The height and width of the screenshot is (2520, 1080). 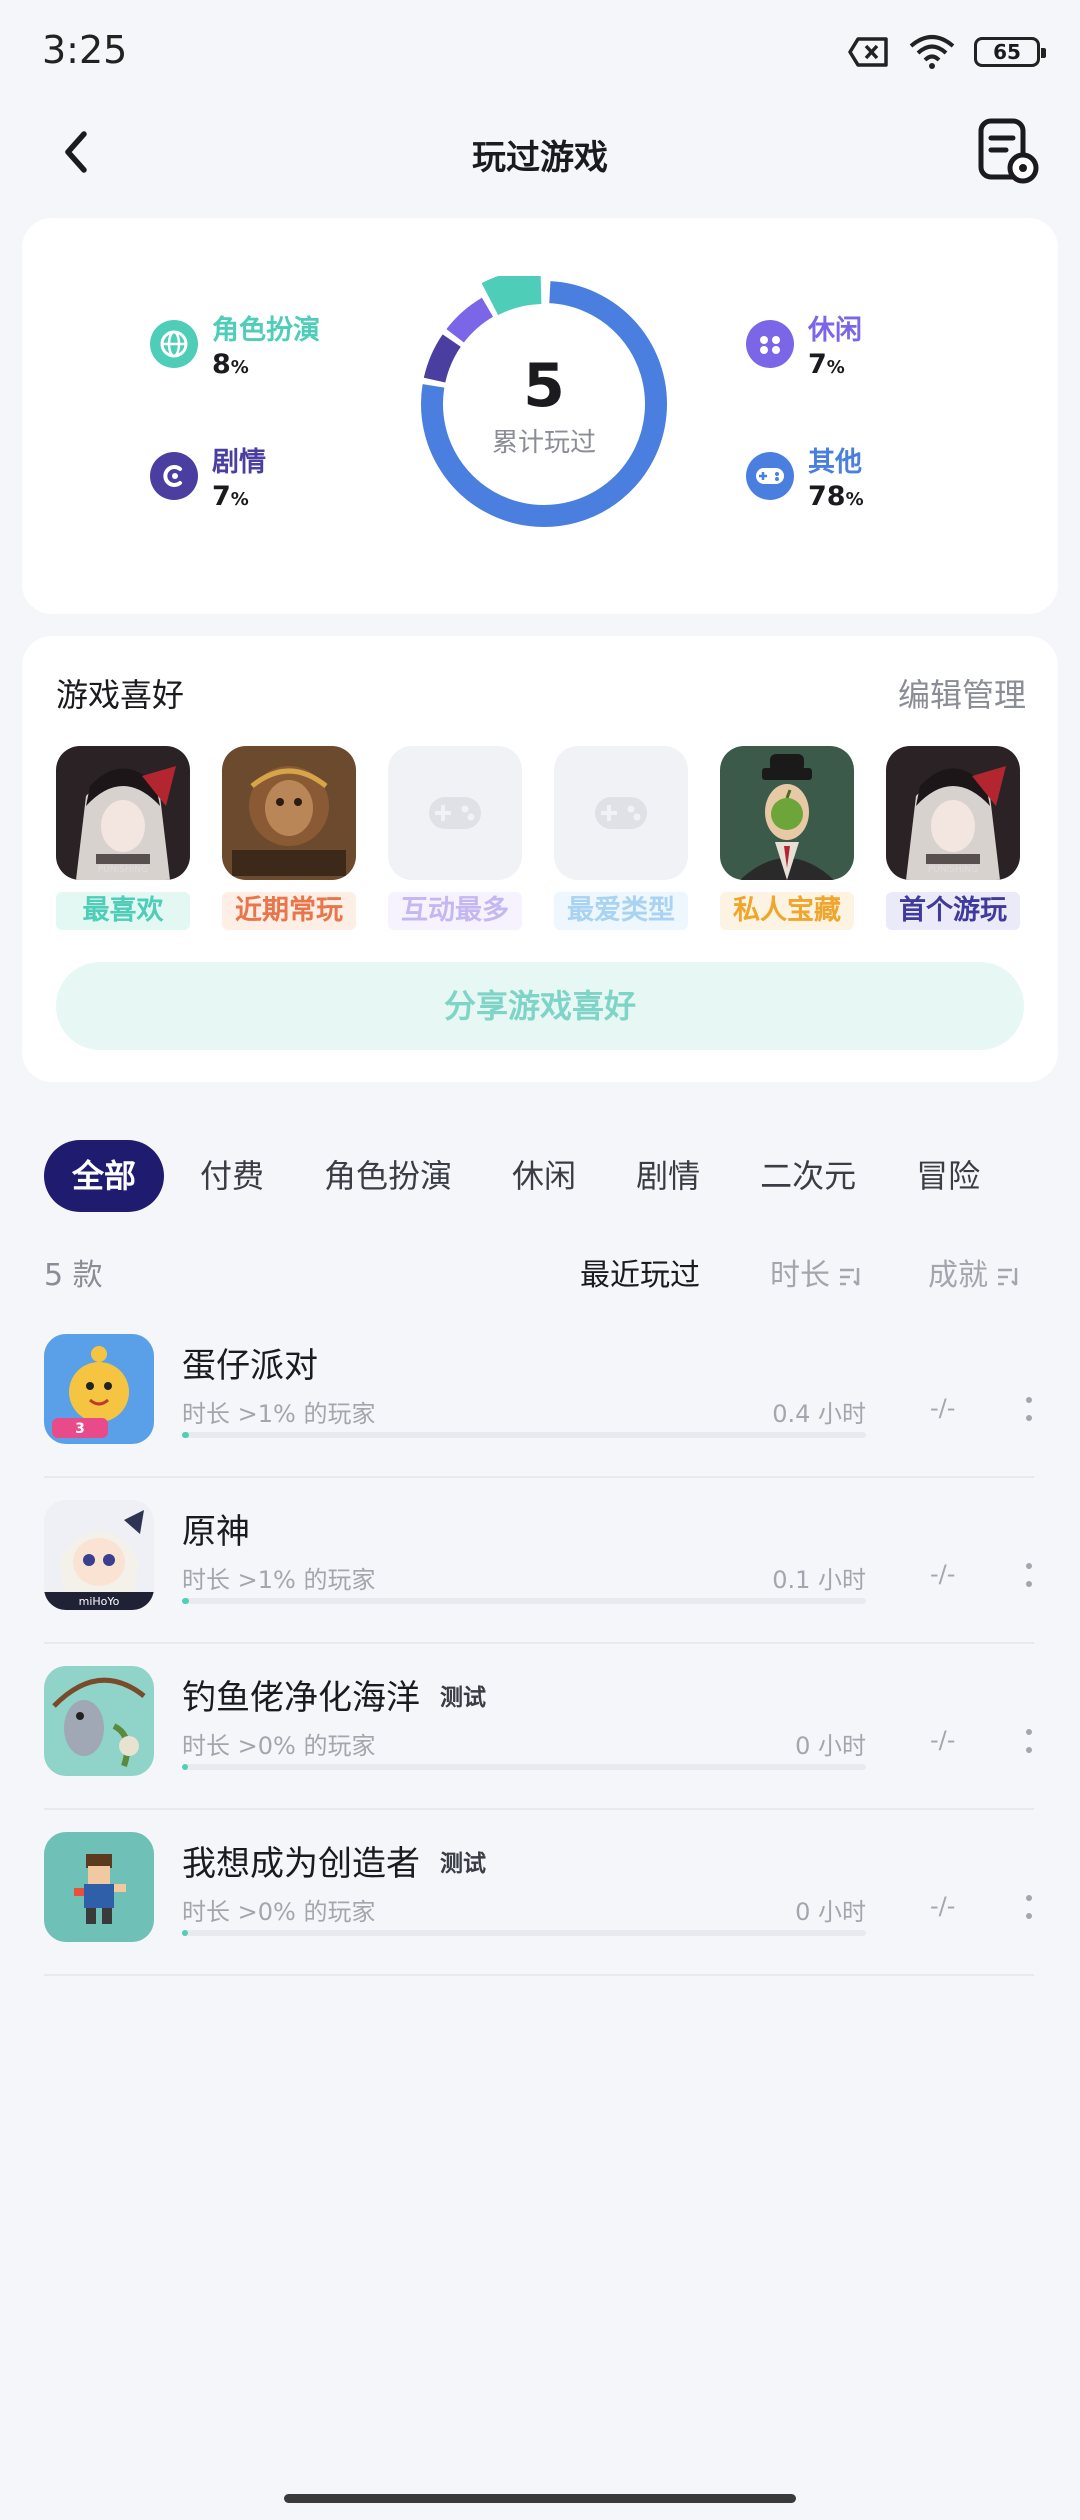 What do you see at coordinates (334, 1698) in the screenshot?
I see `game-title: 钓鱼佬净化海洋 测试` at bounding box center [334, 1698].